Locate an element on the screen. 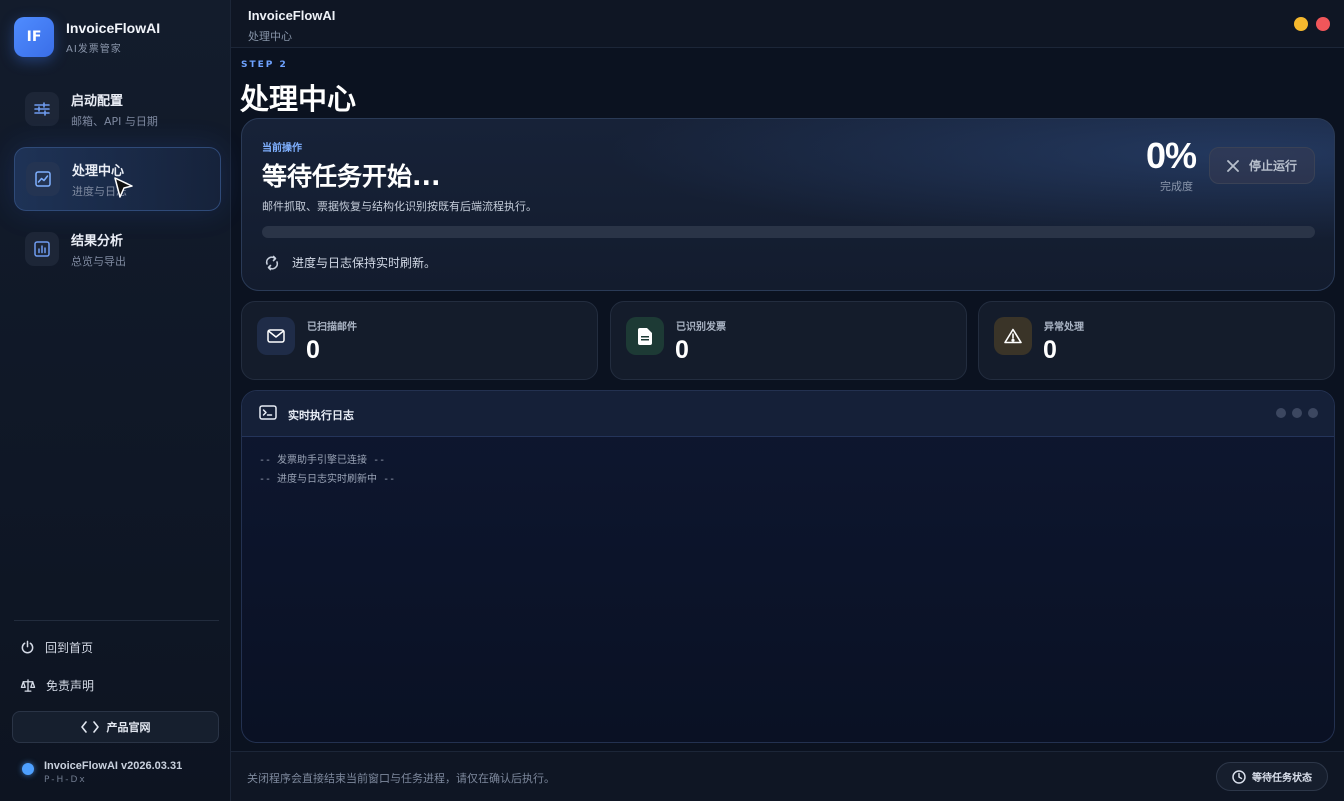 This screenshot has height=801, width=1344. mail-icon is located at coordinates (276, 336).